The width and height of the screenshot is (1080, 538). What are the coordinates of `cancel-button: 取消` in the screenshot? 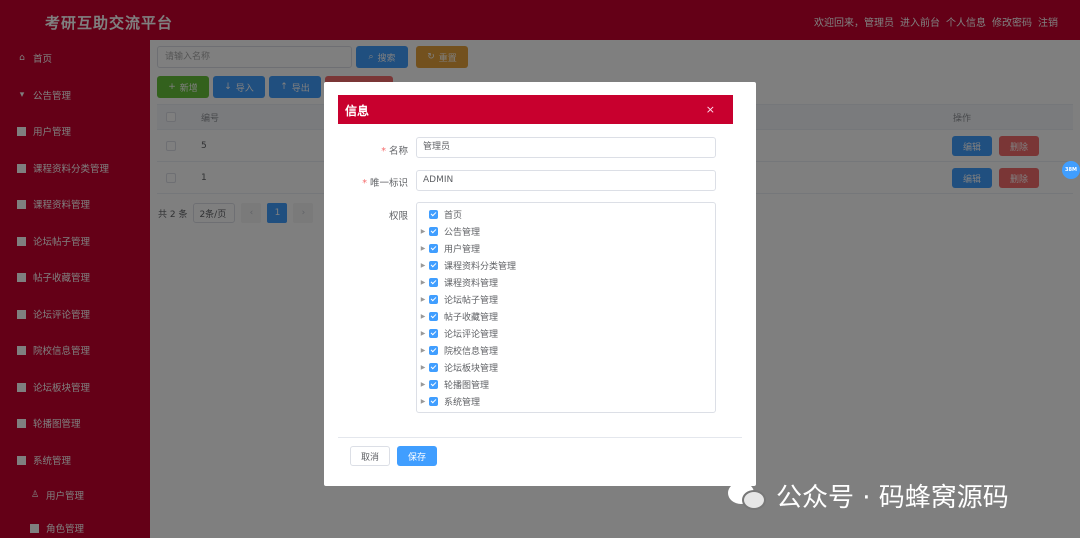 It's located at (370, 456).